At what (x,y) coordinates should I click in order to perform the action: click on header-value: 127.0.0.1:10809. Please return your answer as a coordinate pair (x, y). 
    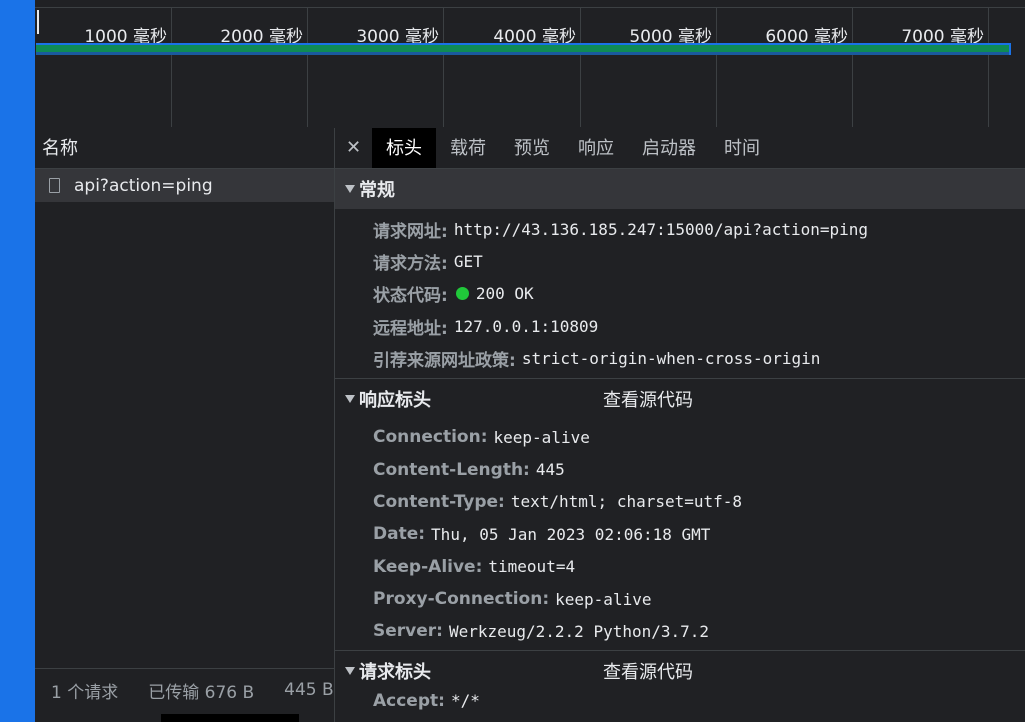
    Looking at the image, I should click on (526, 326).